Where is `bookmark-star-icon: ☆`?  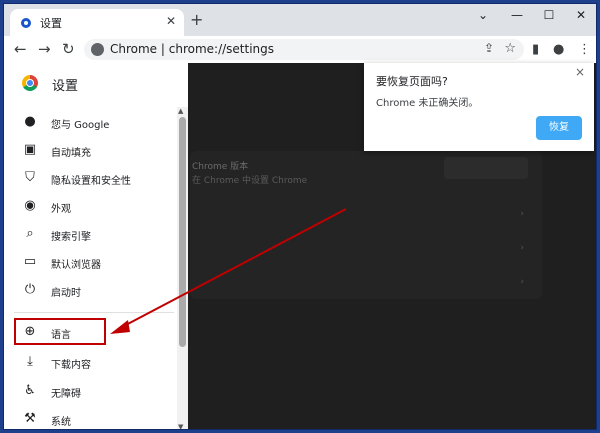
bookmark-star-icon: ☆ is located at coordinates (510, 48).